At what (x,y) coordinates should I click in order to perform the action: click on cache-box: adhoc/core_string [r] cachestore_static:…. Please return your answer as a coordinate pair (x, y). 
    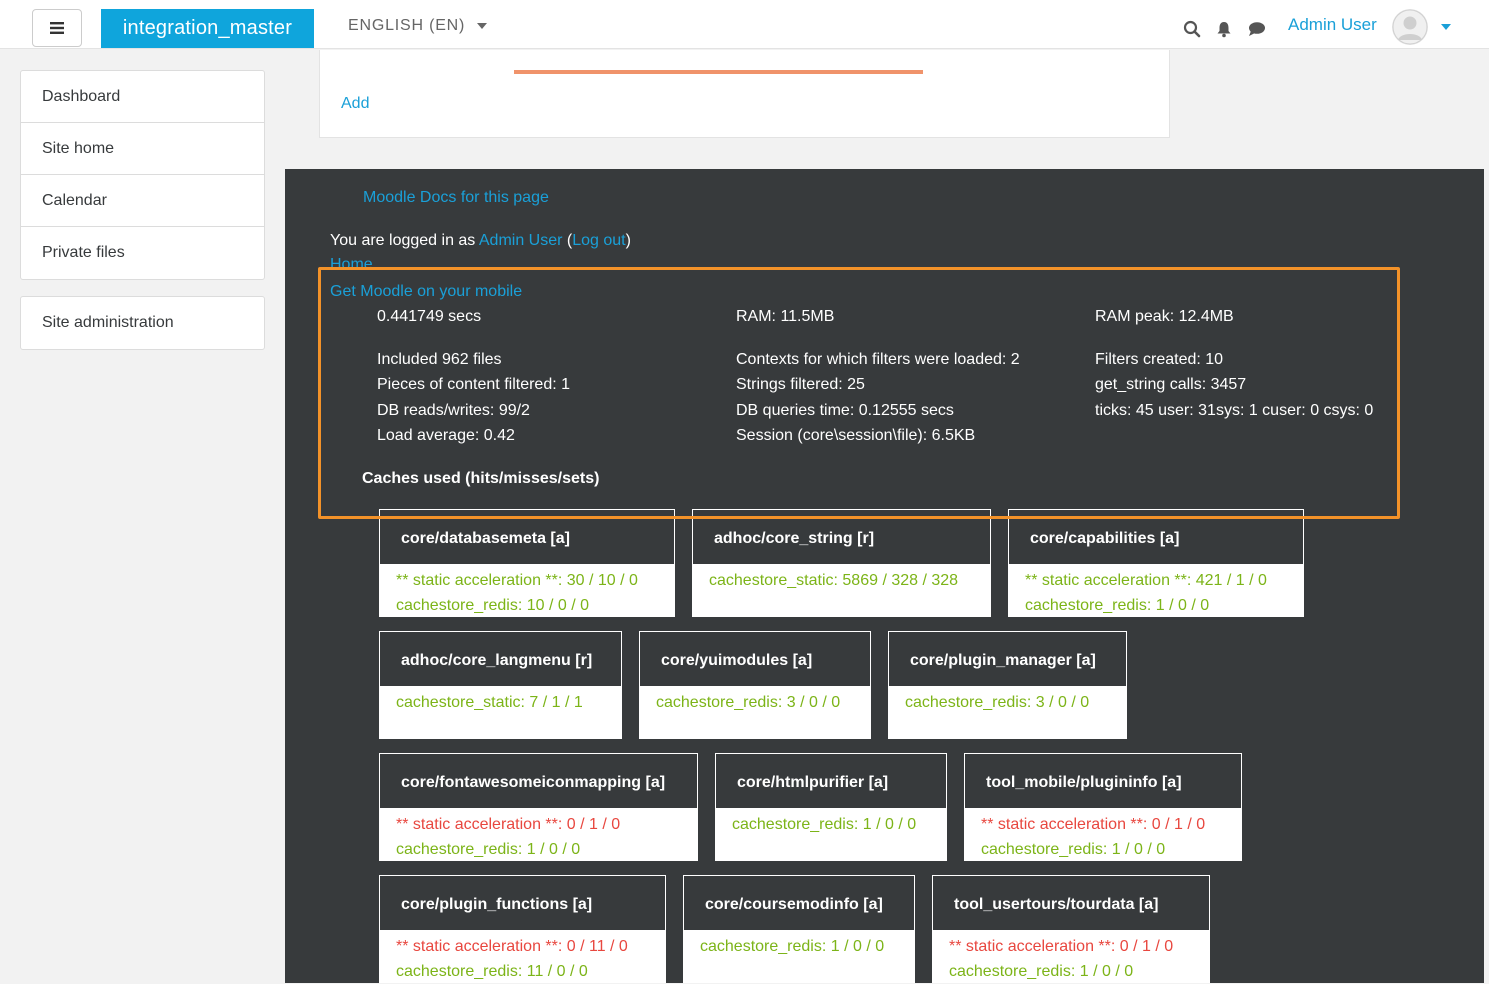
    Looking at the image, I should click on (841, 563).